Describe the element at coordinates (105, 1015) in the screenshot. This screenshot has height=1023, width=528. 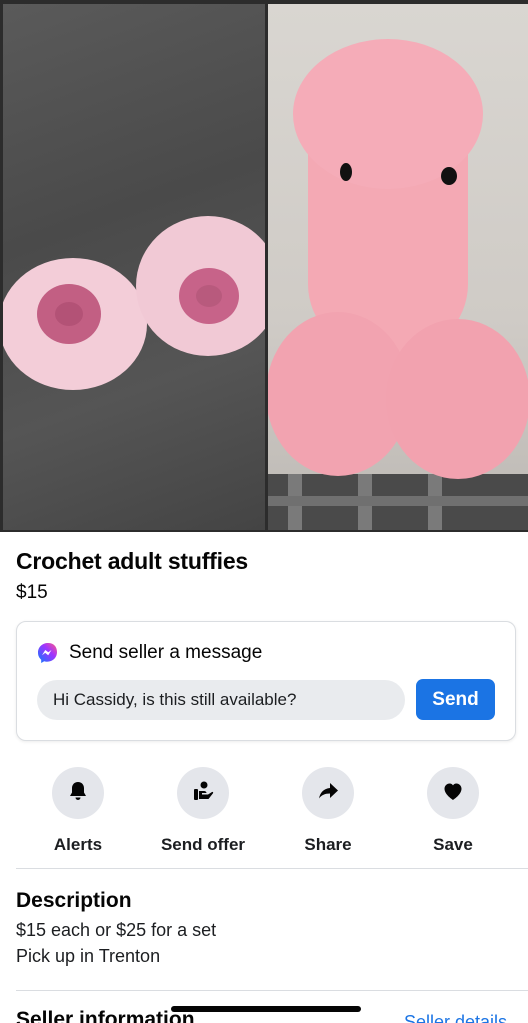
I see `seller-information-heading: Seller information` at that location.